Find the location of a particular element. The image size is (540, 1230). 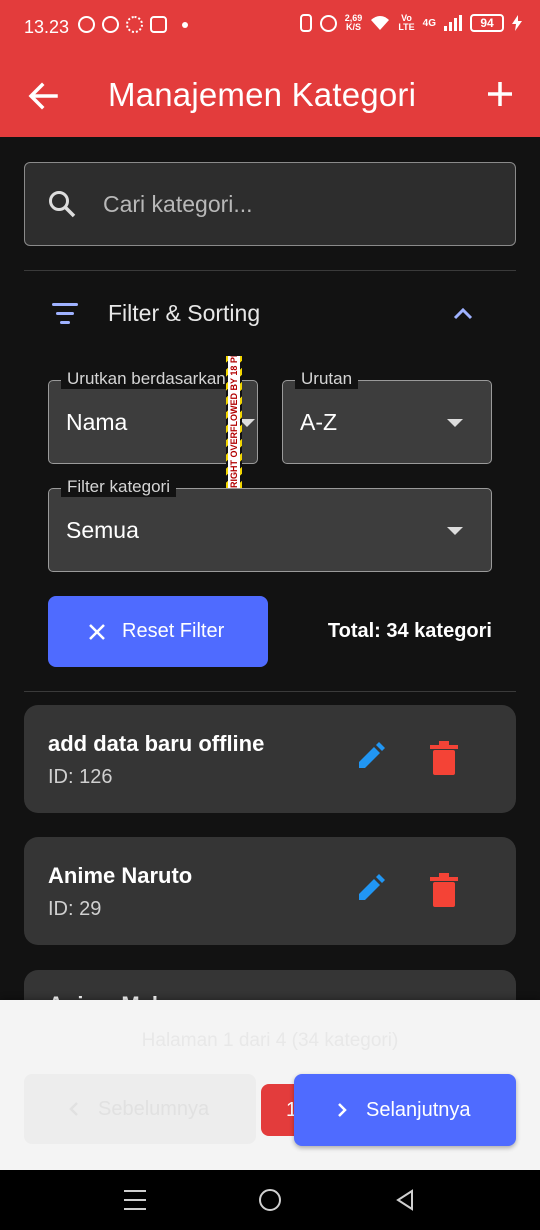

arrow-left-icon is located at coordinates (43, 96).